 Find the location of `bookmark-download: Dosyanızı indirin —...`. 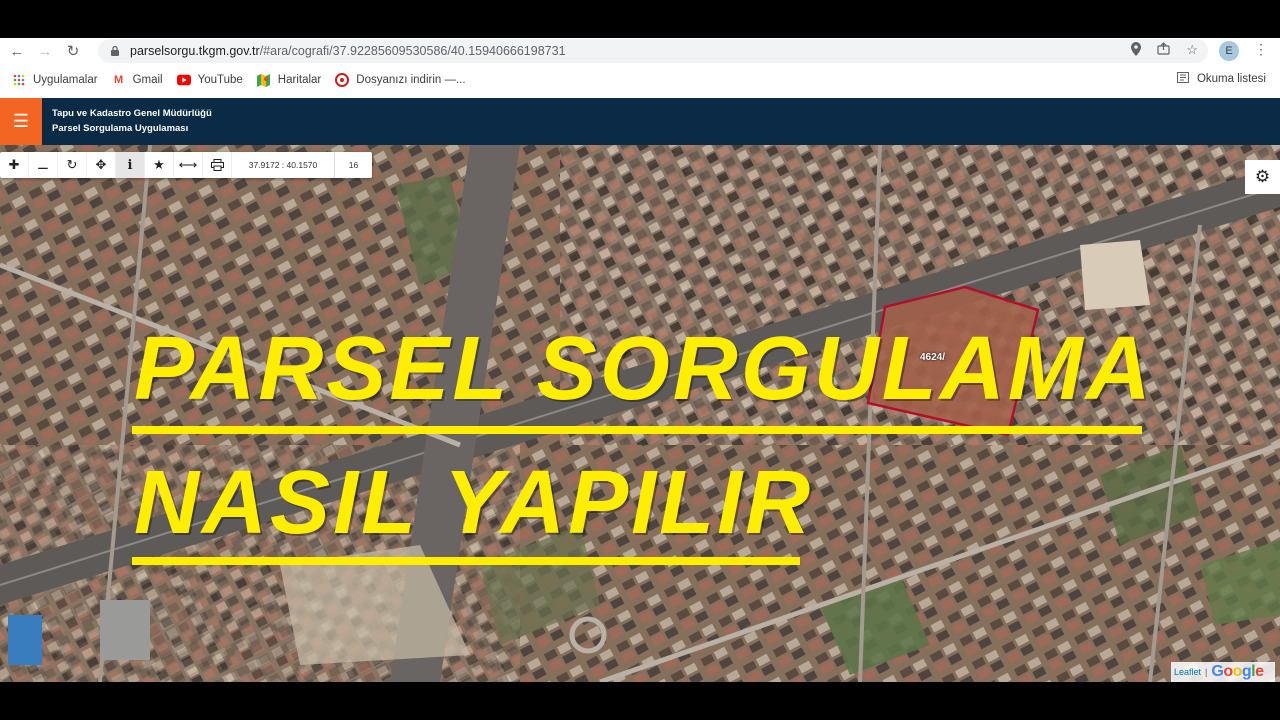

bookmark-download: Dosyanızı indirin —... is located at coordinates (400, 80).